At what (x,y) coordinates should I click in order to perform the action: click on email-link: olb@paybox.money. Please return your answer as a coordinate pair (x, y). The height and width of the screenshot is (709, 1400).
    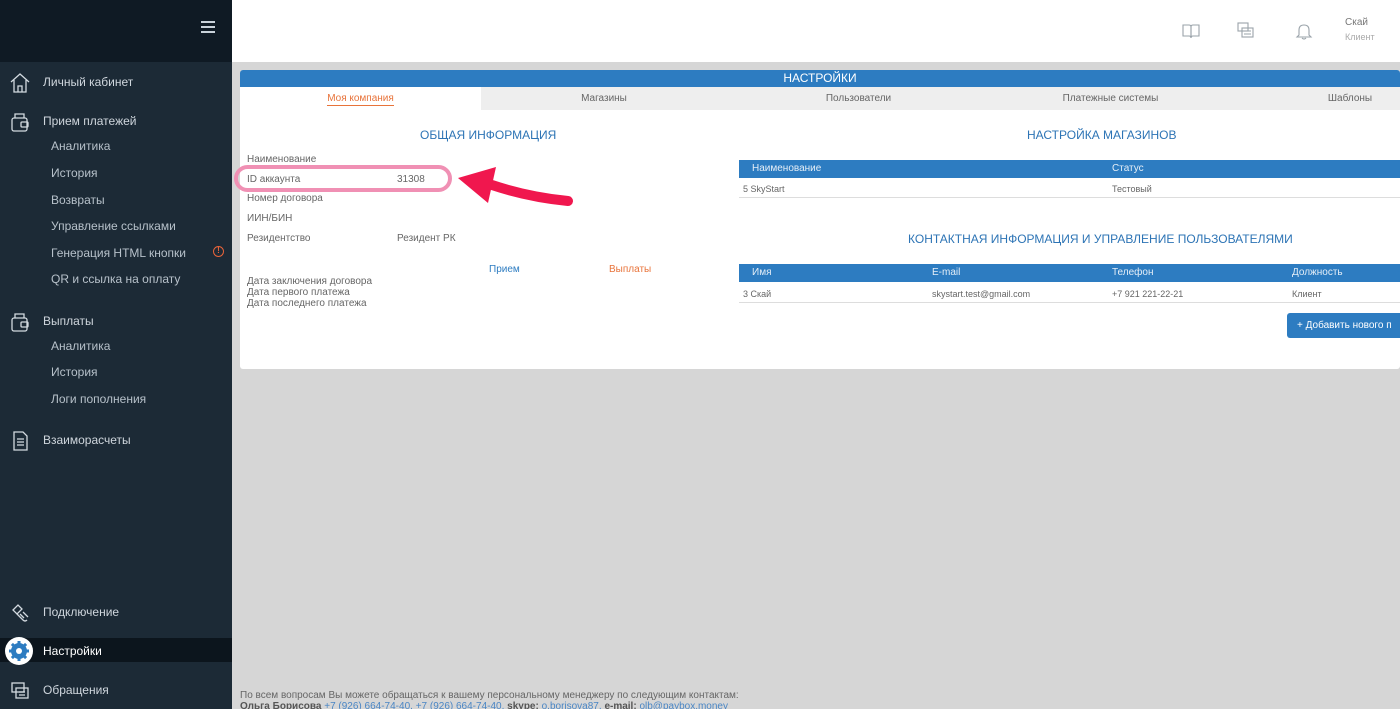
    Looking at the image, I should click on (683, 705).